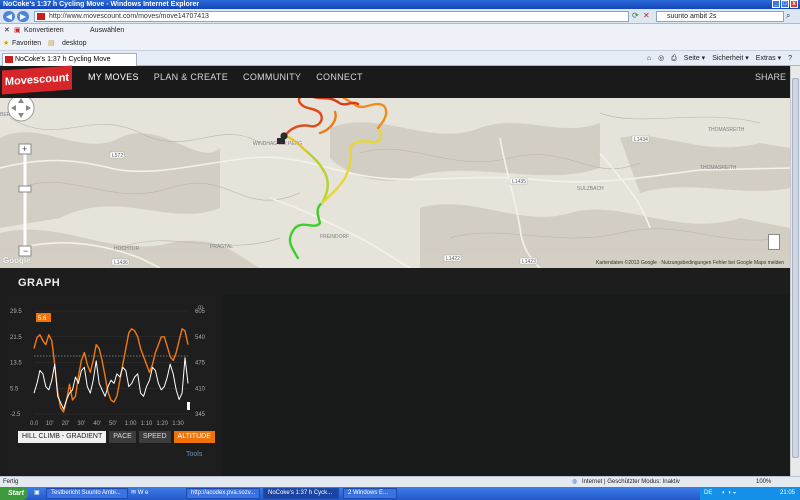  What do you see at coordinates (776, 4) in the screenshot?
I see `minimize-button: _` at bounding box center [776, 4].